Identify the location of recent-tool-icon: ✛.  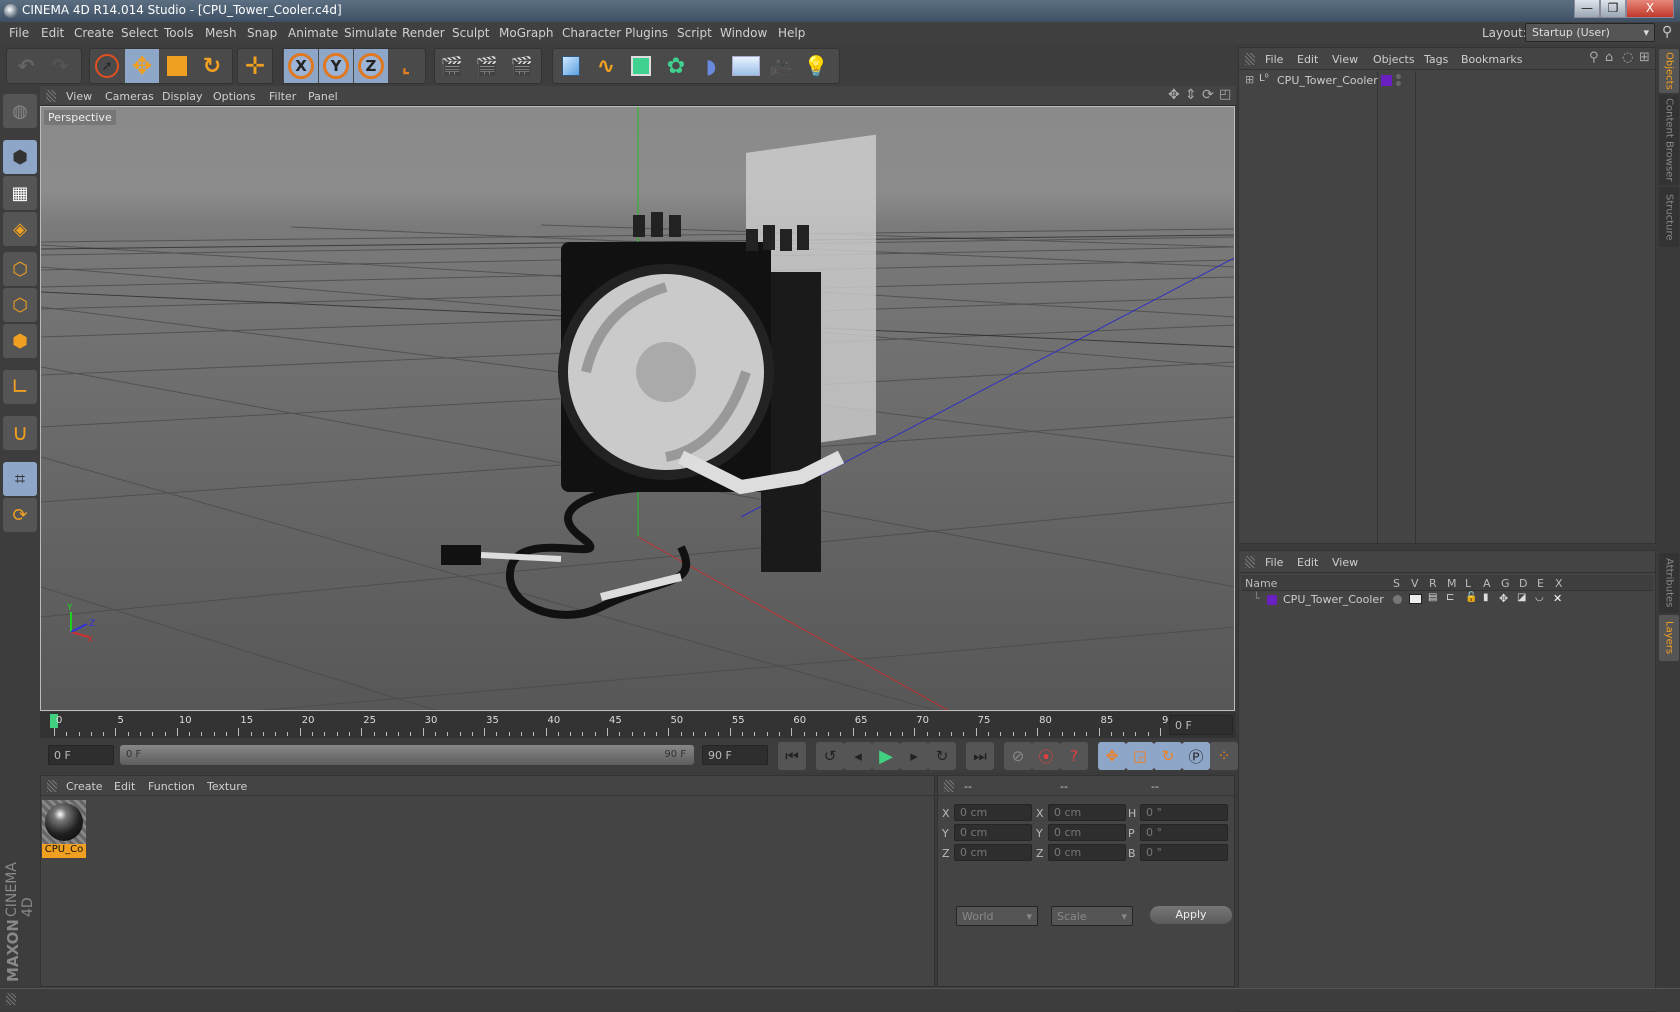
(255, 66).